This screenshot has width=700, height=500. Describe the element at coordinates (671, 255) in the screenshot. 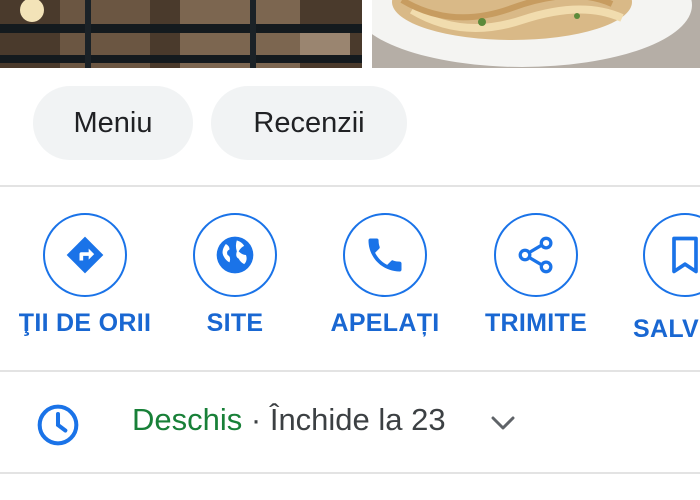

I see `bookmark-icon` at that location.